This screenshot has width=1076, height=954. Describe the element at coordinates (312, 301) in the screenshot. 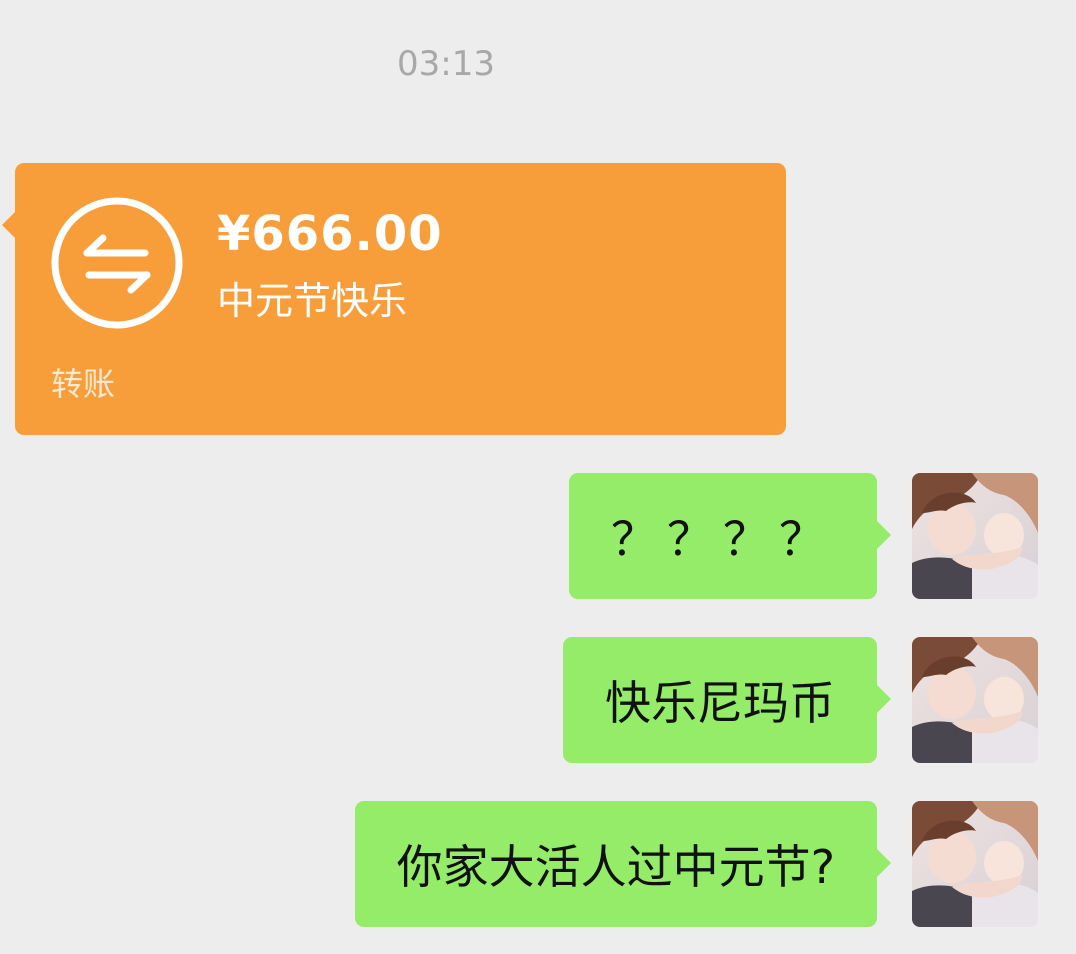

I see `transfer-note: 中元节快乐` at that location.